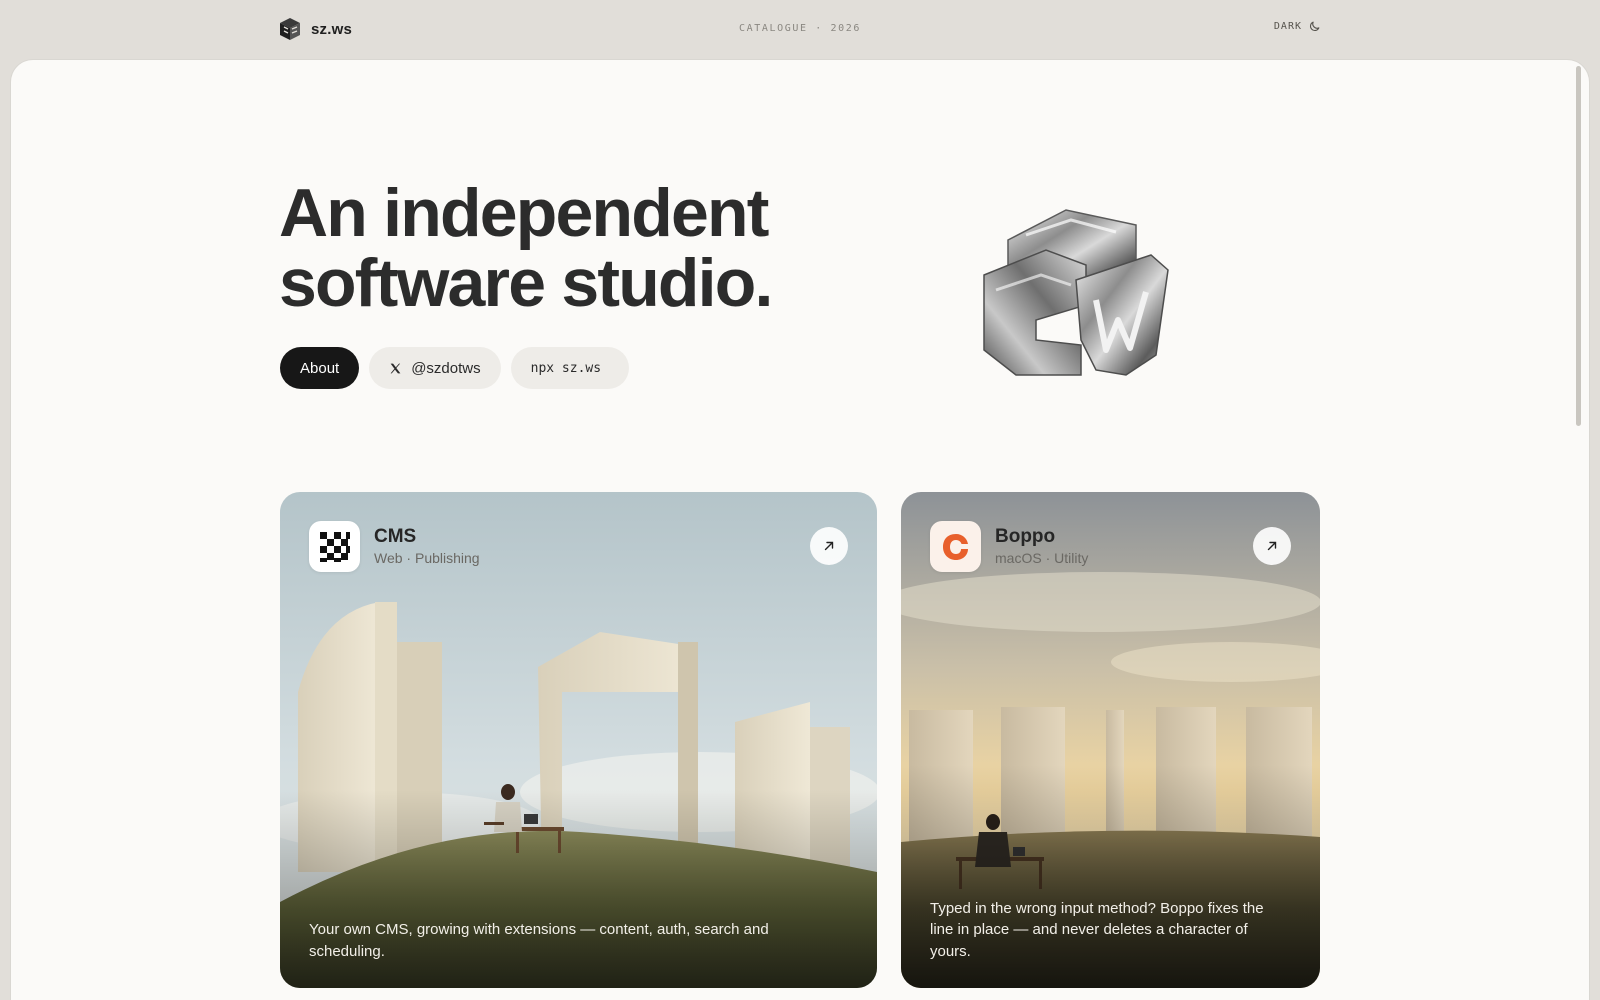 The width and height of the screenshot is (1600, 1000). What do you see at coordinates (446, 368) in the screenshot?
I see `twitter-handle: @szdotws` at bounding box center [446, 368].